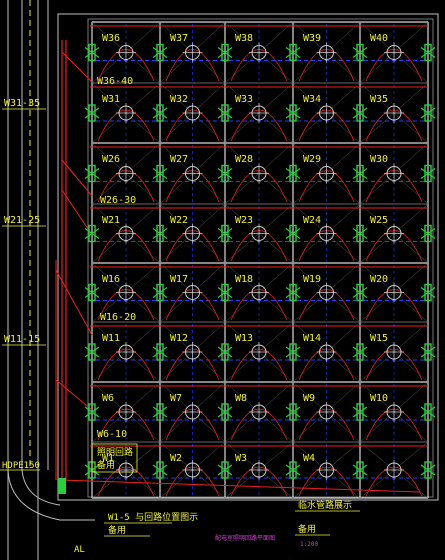  Describe the element at coordinates (312, 38) in the screenshot. I see `cell-label: W39` at that location.